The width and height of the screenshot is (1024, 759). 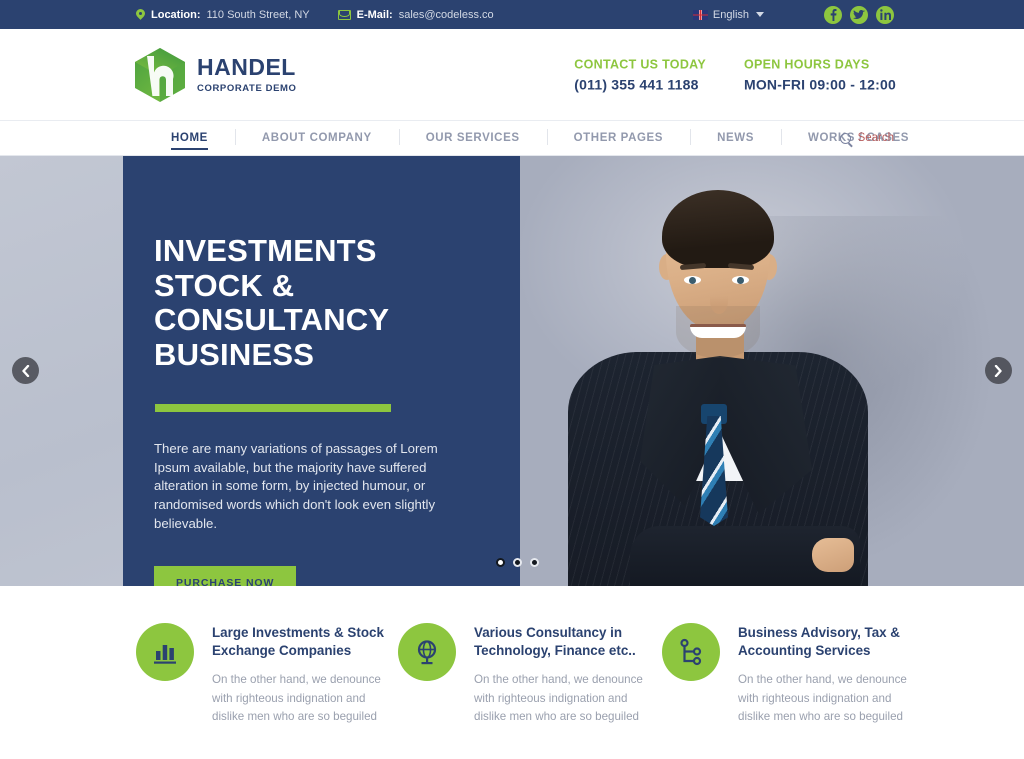 I want to click on nav-item-about-company-label: ABOUT COMPANY, so click(x=316, y=138).